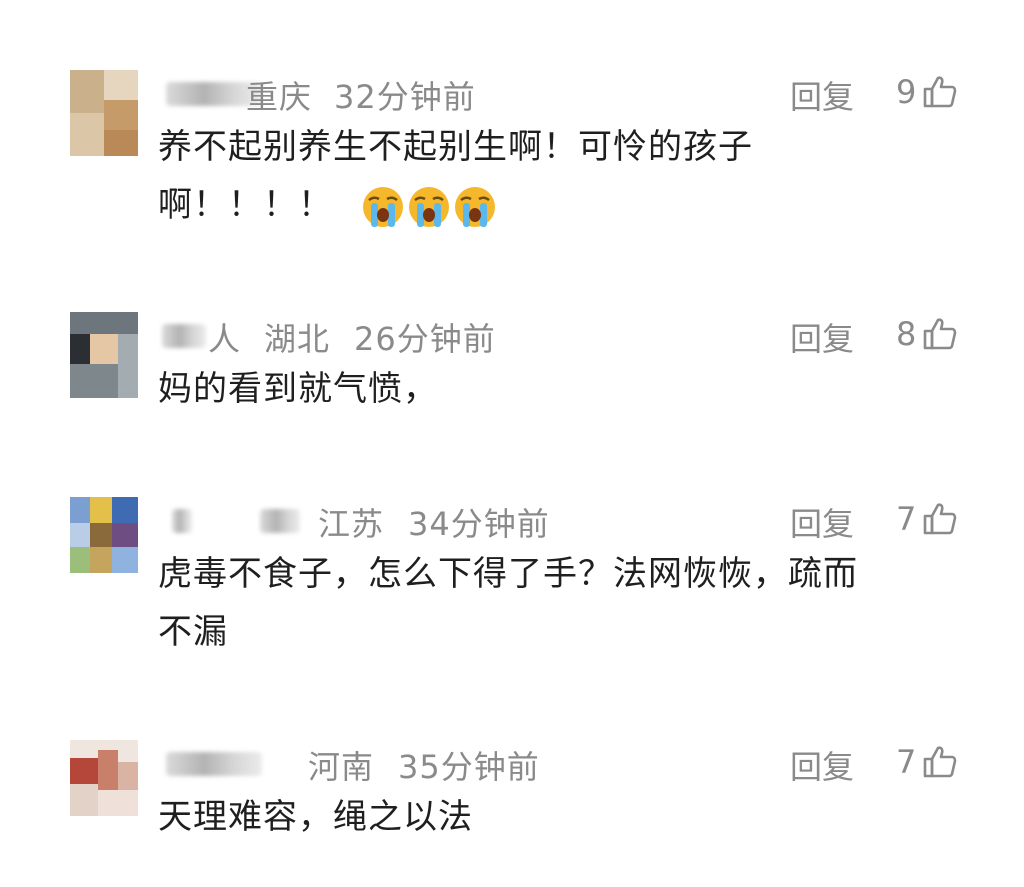  Describe the element at coordinates (568, 93) in the screenshot. I see `comment-meta: 重庆 32分钟前 回复 9` at that location.